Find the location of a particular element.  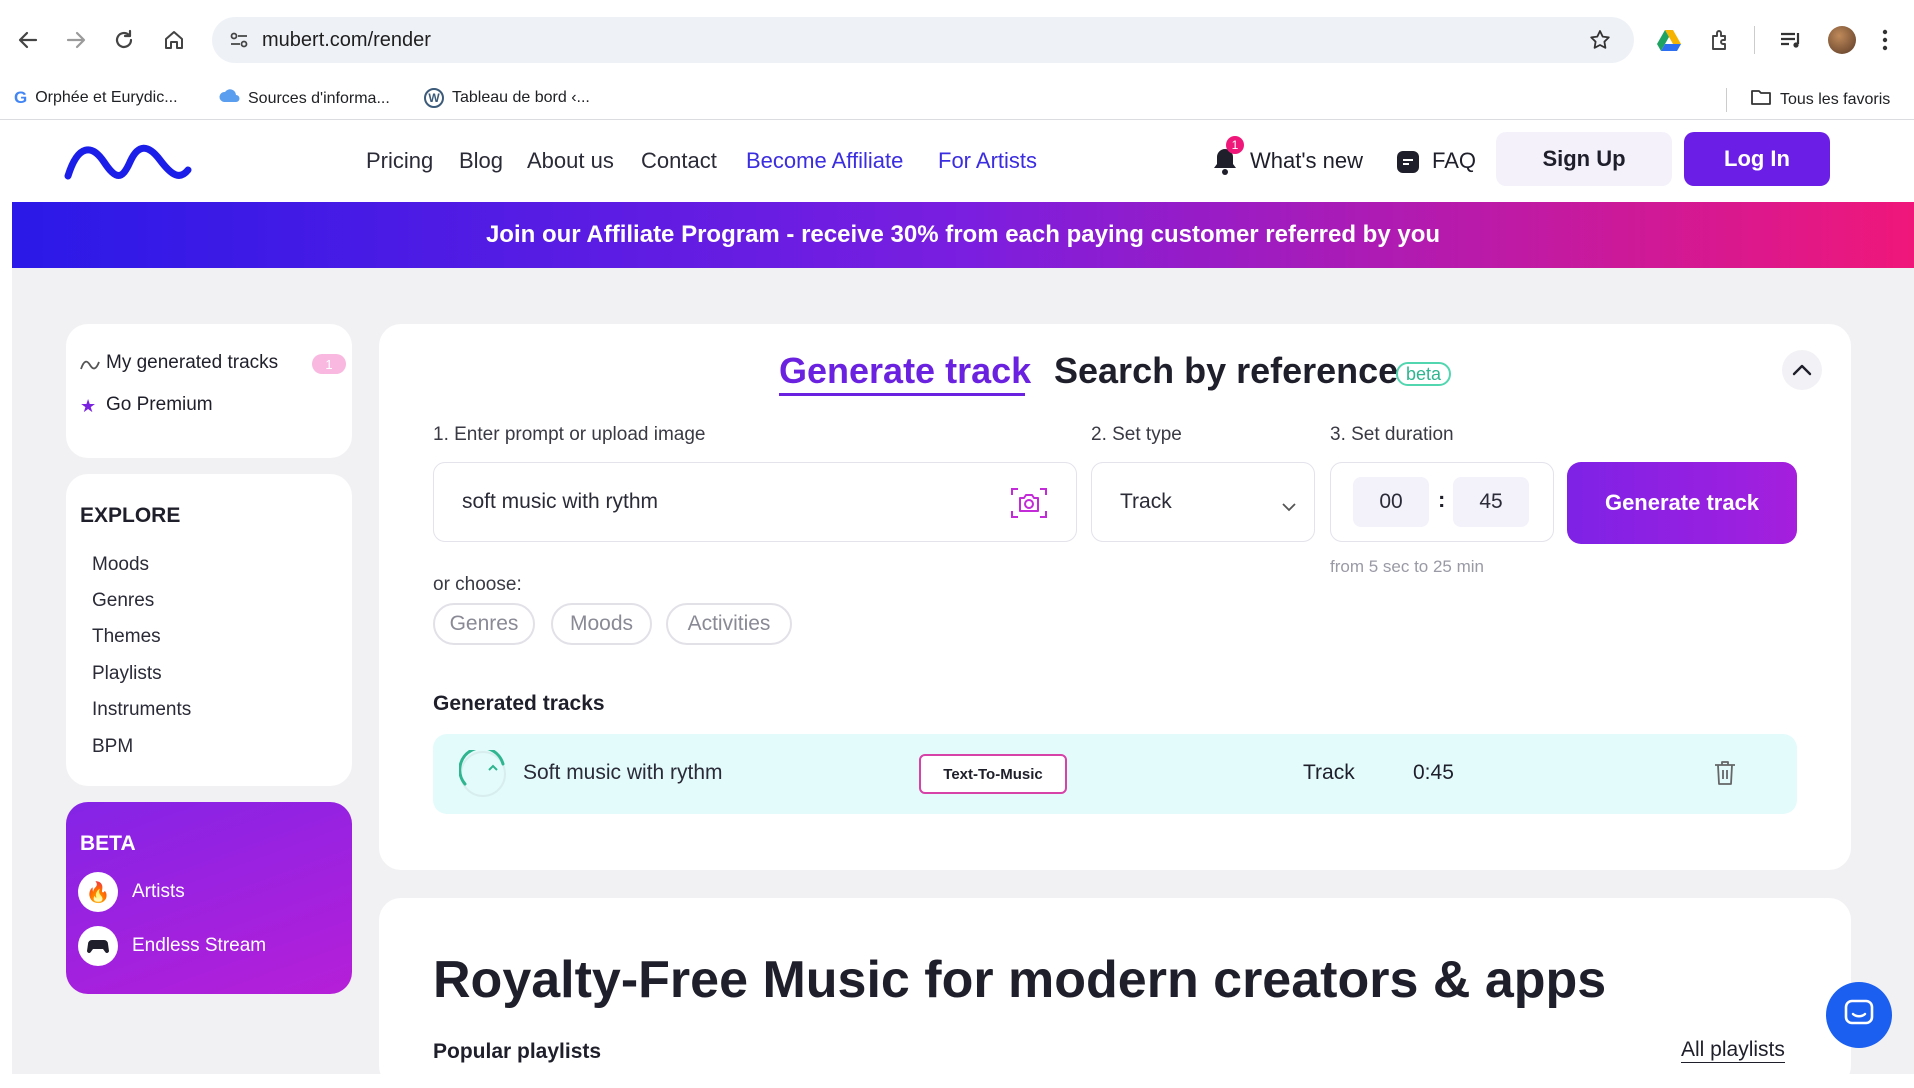

mubert-logo is located at coordinates (128, 163).